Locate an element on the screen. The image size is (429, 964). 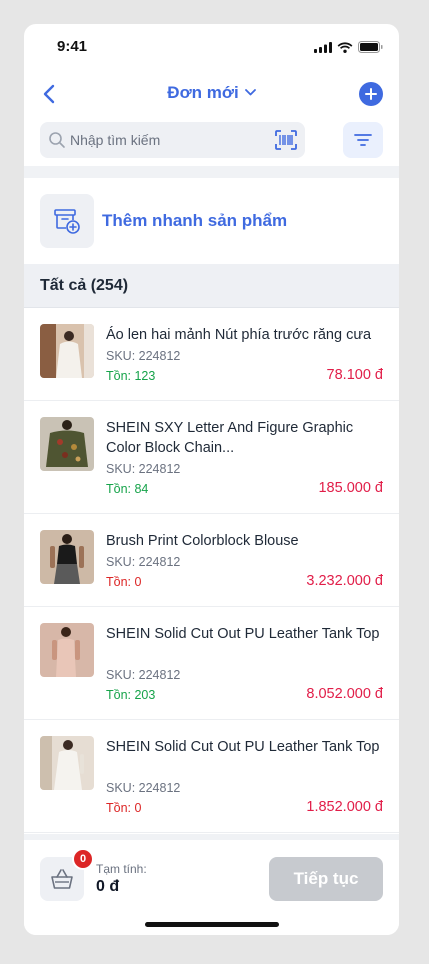
search-input is located at coordinates (170, 140).